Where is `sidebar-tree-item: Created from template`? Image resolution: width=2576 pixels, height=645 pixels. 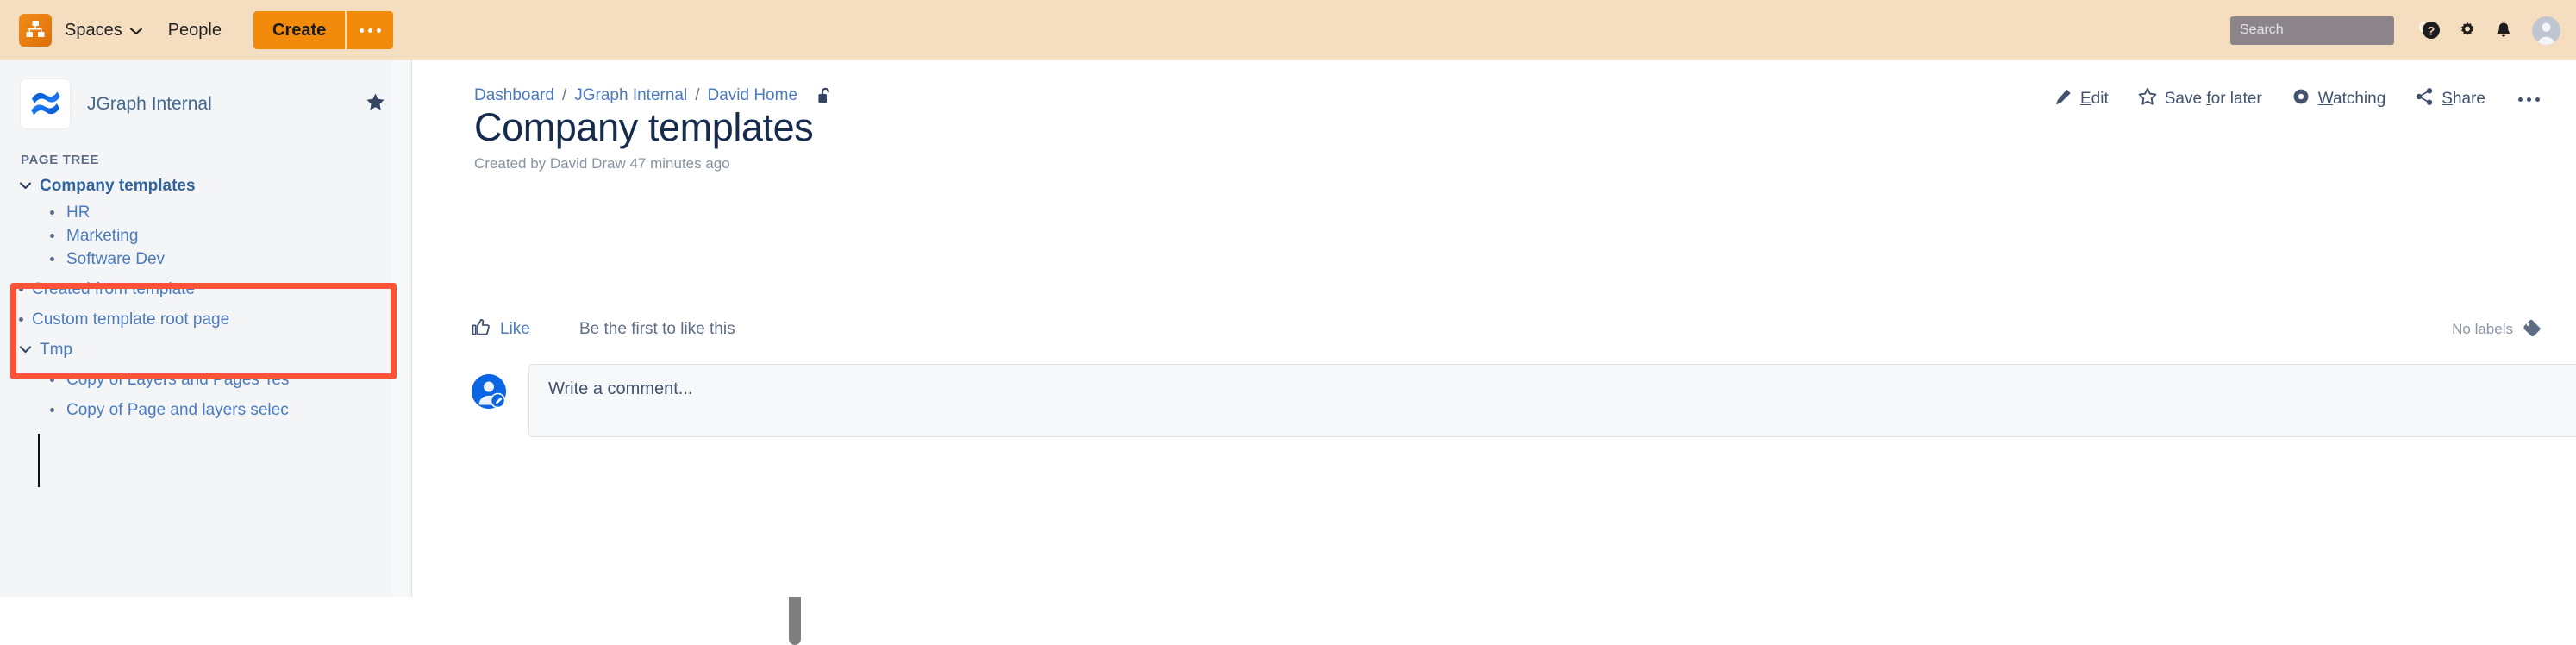
sidebar-tree-item: Created from template is located at coordinates (205, 289).